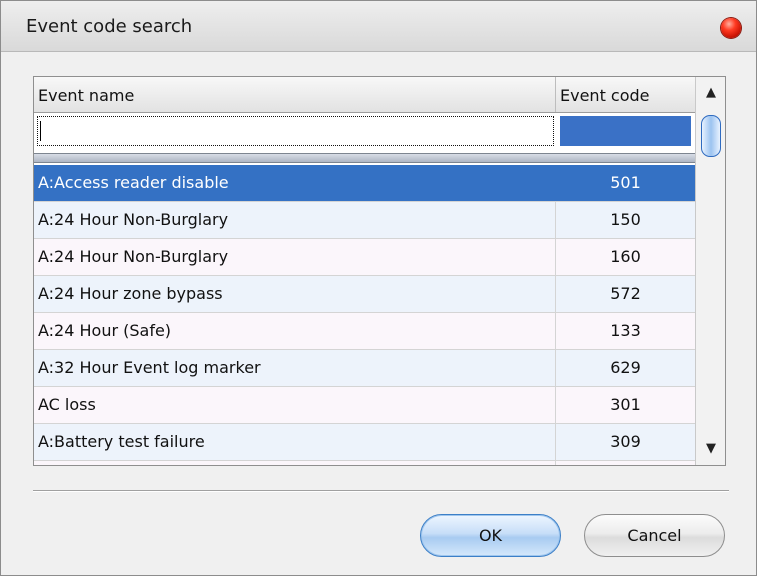  What do you see at coordinates (625, 293) in the screenshot?
I see `event-code-cell: 572` at bounding box center [625, 293].